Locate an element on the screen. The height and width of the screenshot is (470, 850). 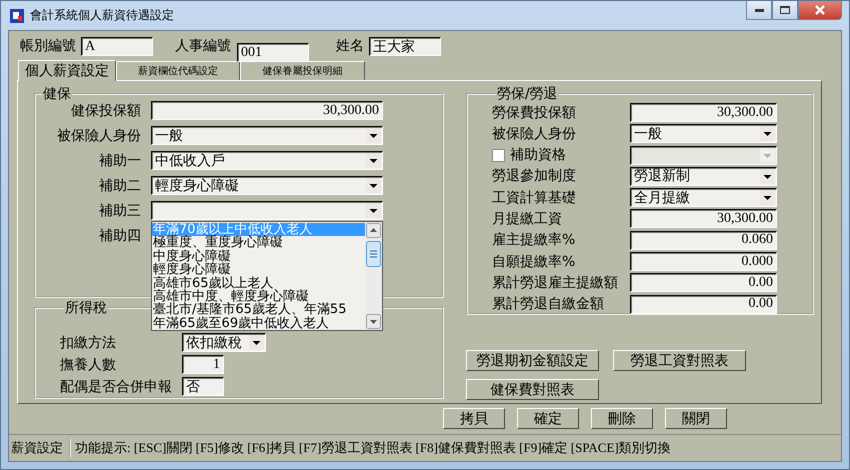
field-label: 健保投保額 is located at coordinates (105, 111).